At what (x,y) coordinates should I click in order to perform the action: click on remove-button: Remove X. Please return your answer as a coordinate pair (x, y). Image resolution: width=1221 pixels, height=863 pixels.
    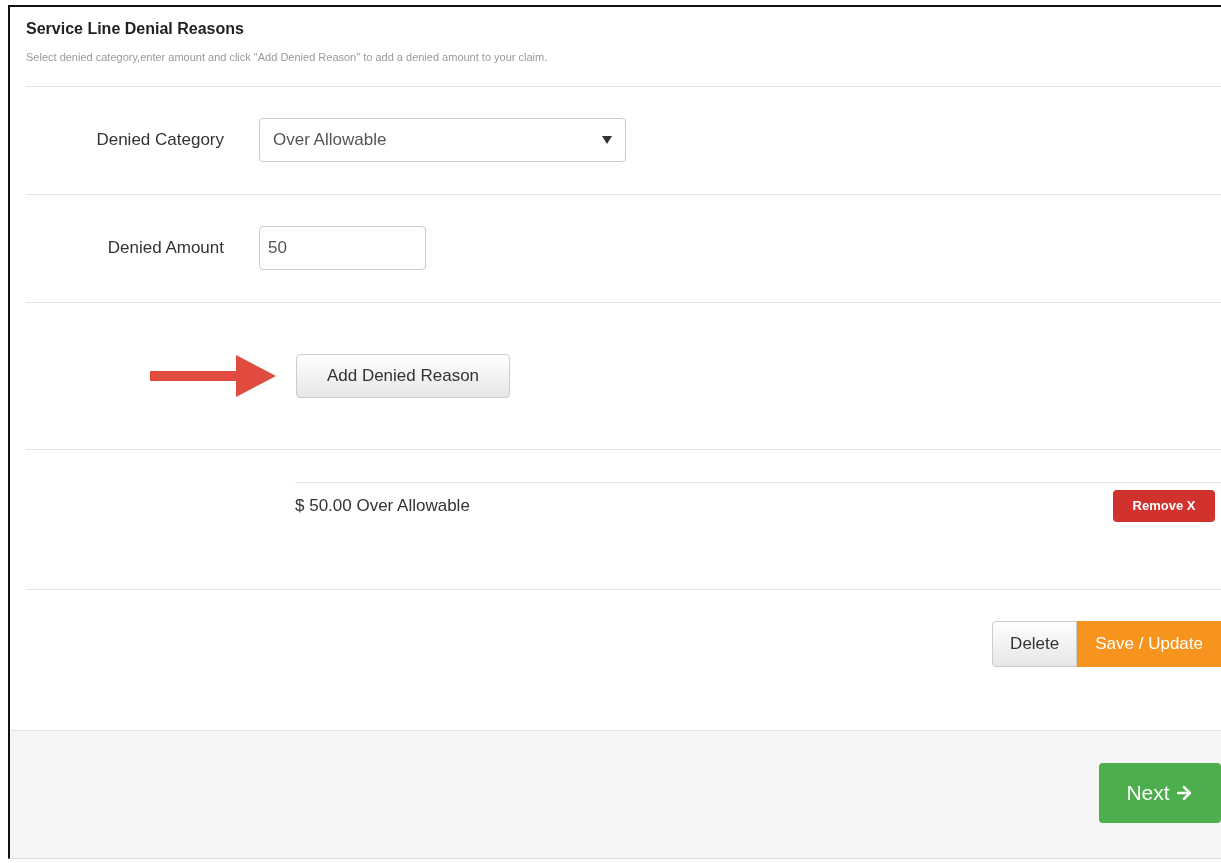
    Looking at the image, I should click on (1164, 505).